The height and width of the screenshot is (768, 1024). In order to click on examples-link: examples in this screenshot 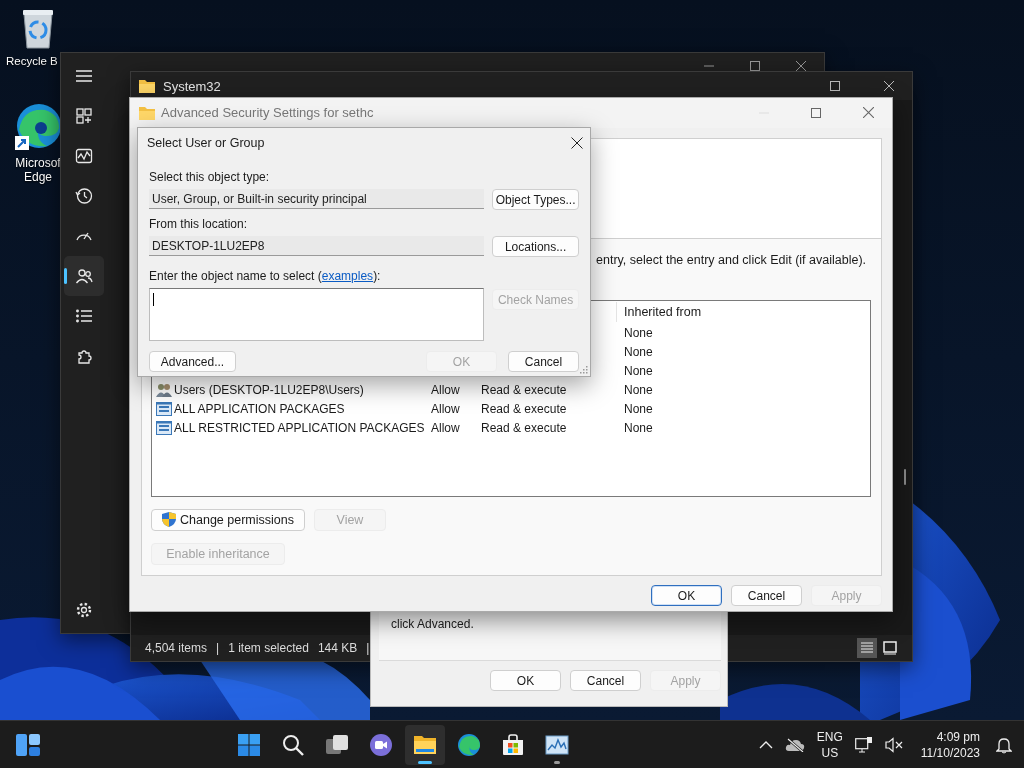, I will do `click(347, 276)`.